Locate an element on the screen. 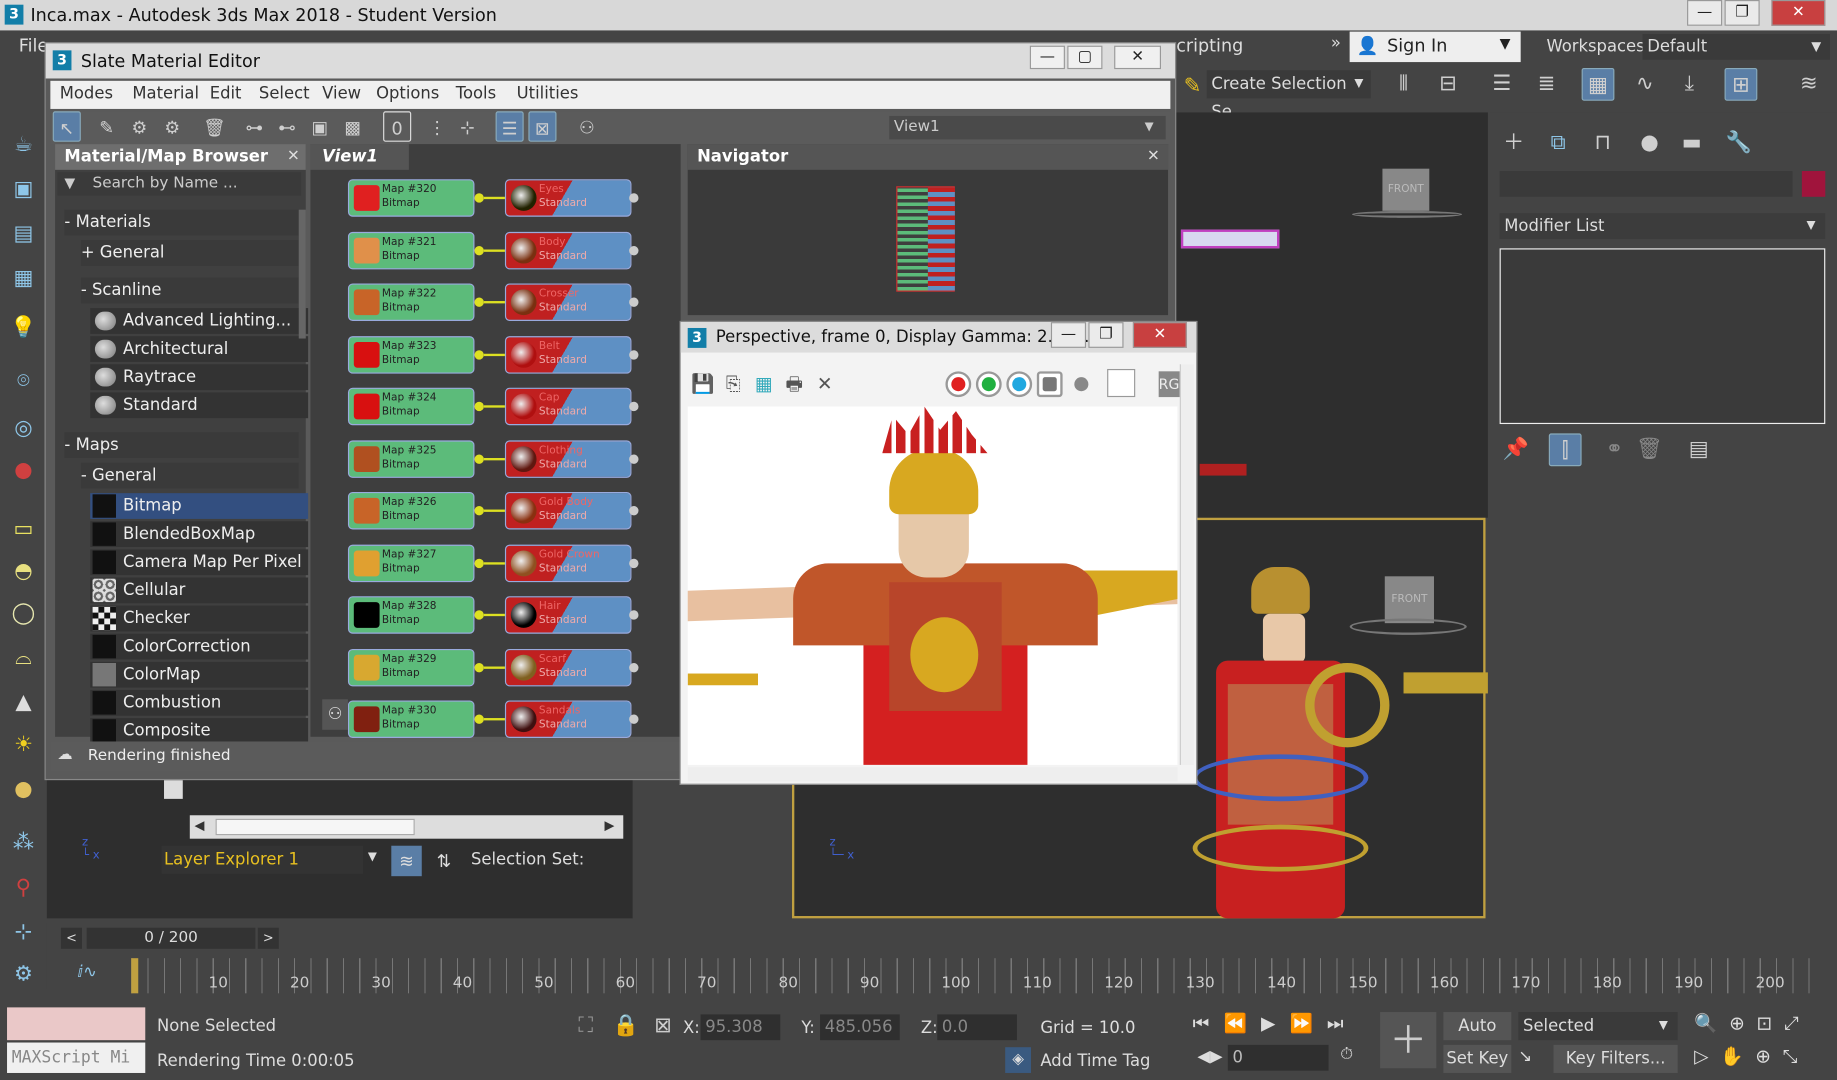 The width and height of the screenshot is (1837, 1080). camera-icon: ⌾ is located at coordinates (23, 381).